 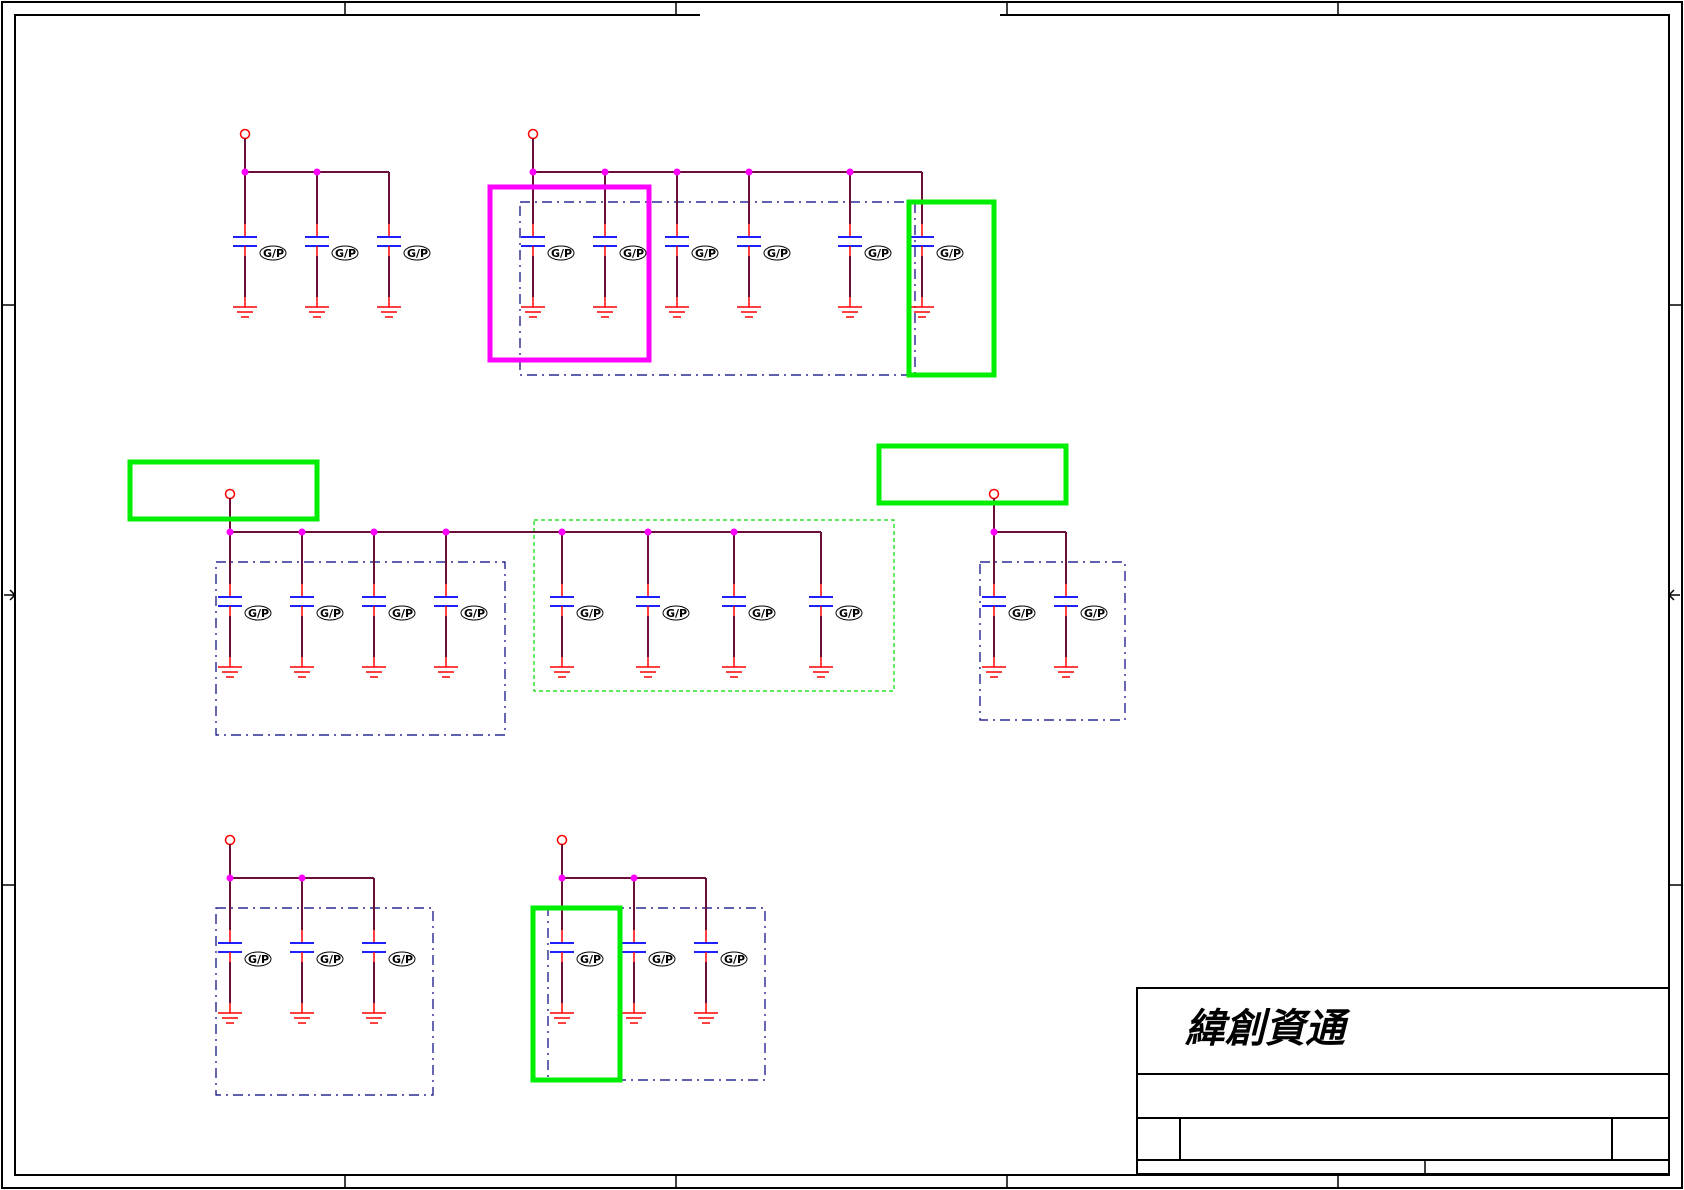 What do you see at coordinates (330, 959) in the screenshot?
I see `gp-label-4-1: G/P` at bounding box center [330, 959].